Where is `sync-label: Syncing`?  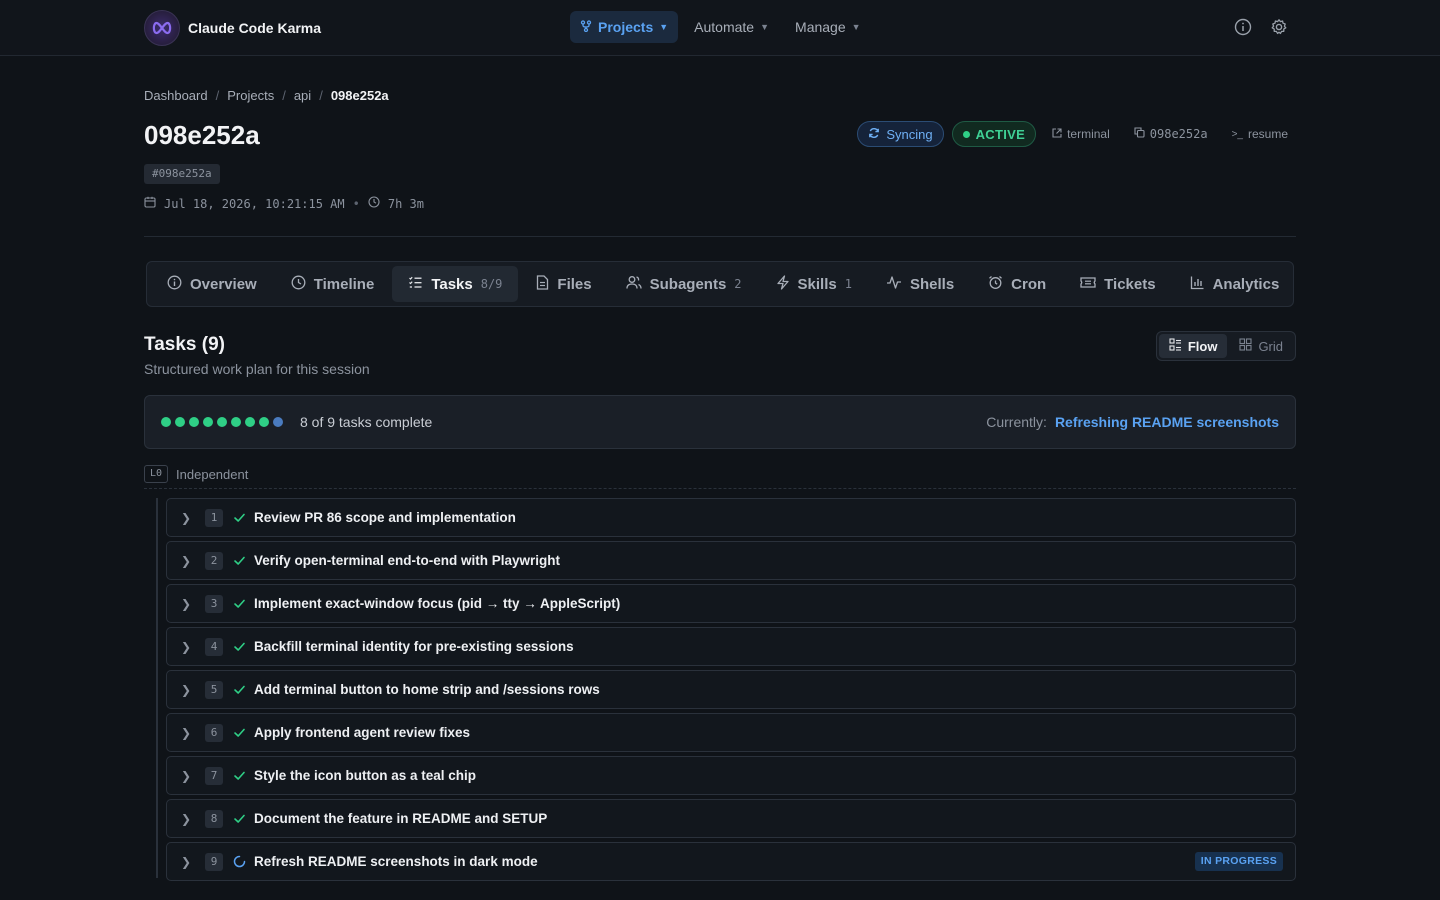
sync-label: Syncing is located at coordinates (909, 134).